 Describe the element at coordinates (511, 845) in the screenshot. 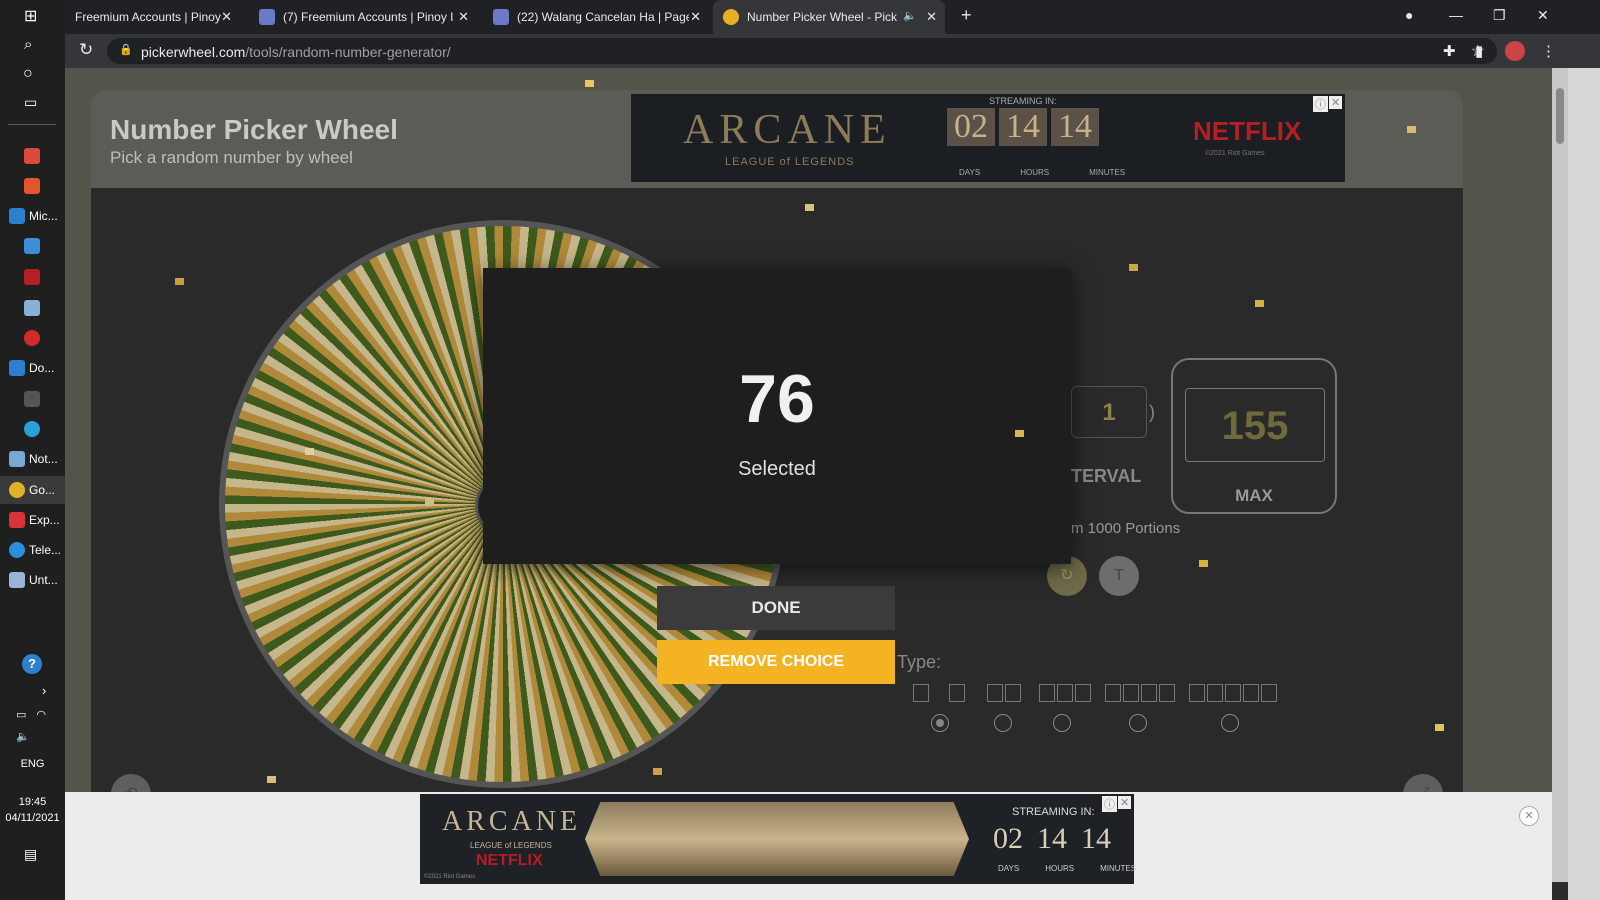

I see `ad-lol-text: LEAGUE of LEGENDS` at that location.